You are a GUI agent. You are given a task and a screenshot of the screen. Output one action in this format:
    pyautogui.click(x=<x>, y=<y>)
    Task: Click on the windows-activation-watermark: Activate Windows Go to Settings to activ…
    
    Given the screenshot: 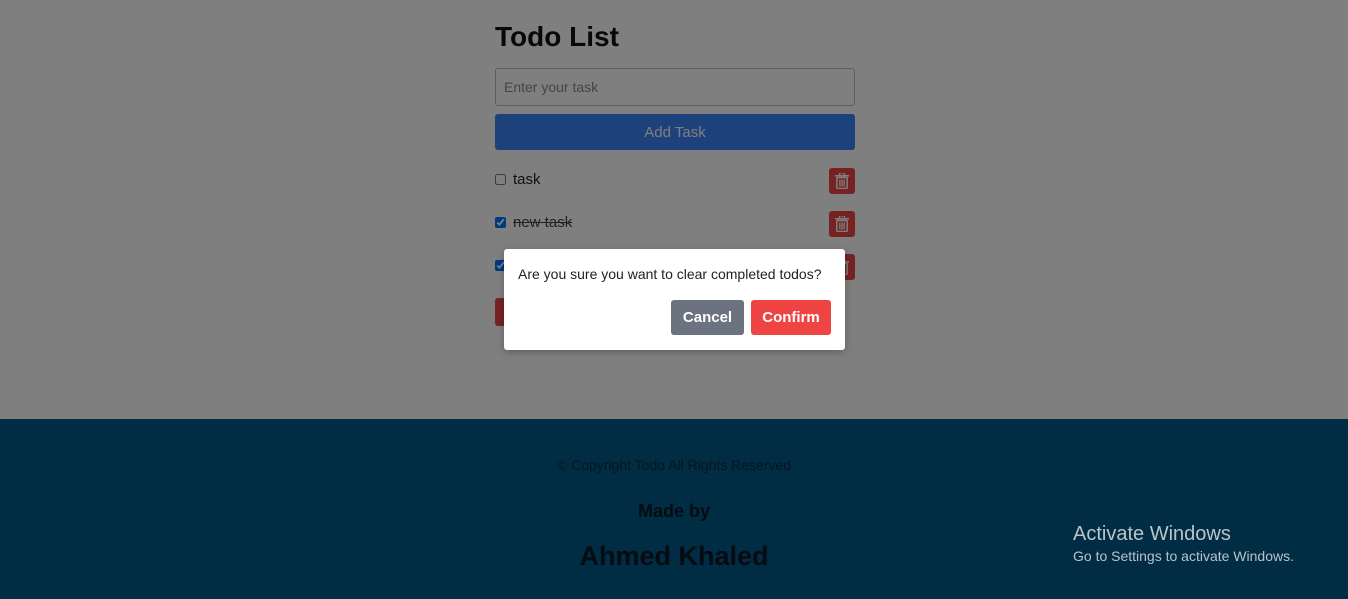 What is the action you would take?
    pyautogui.click(x=1183, y=544)
    